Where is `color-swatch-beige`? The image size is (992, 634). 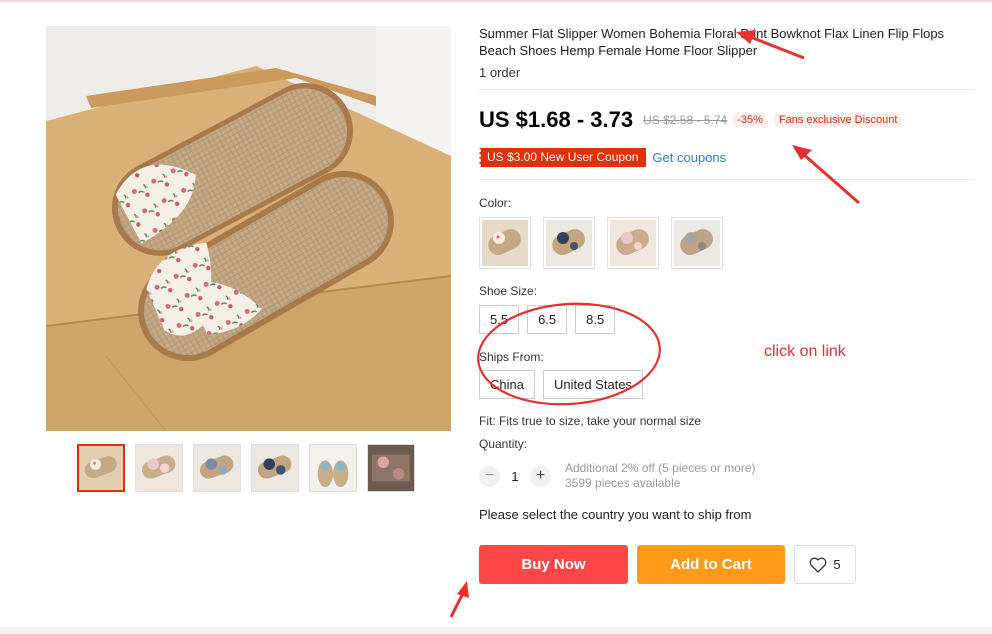 color-swatch-beige is located at coordinates (505, 243).